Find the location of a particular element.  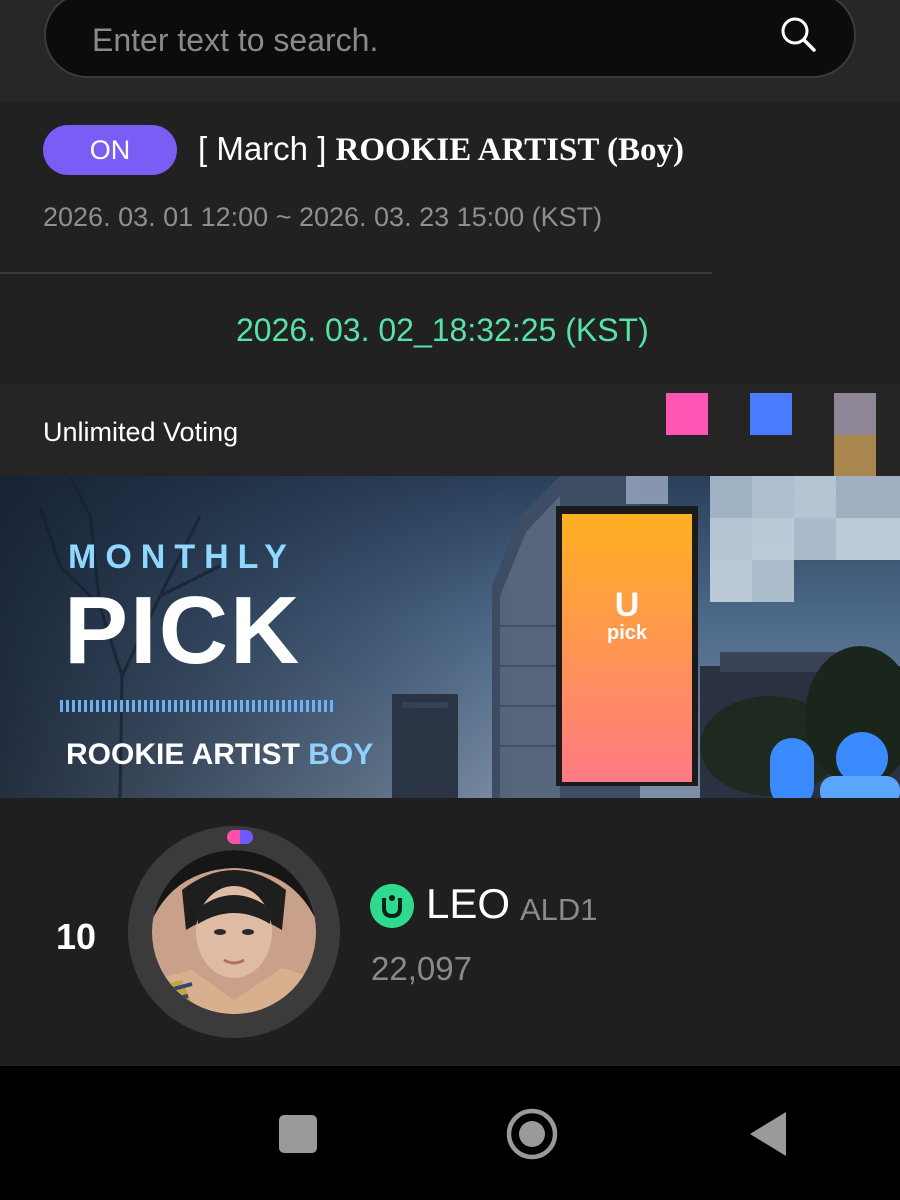

divider is located at coordinates (356, 273).